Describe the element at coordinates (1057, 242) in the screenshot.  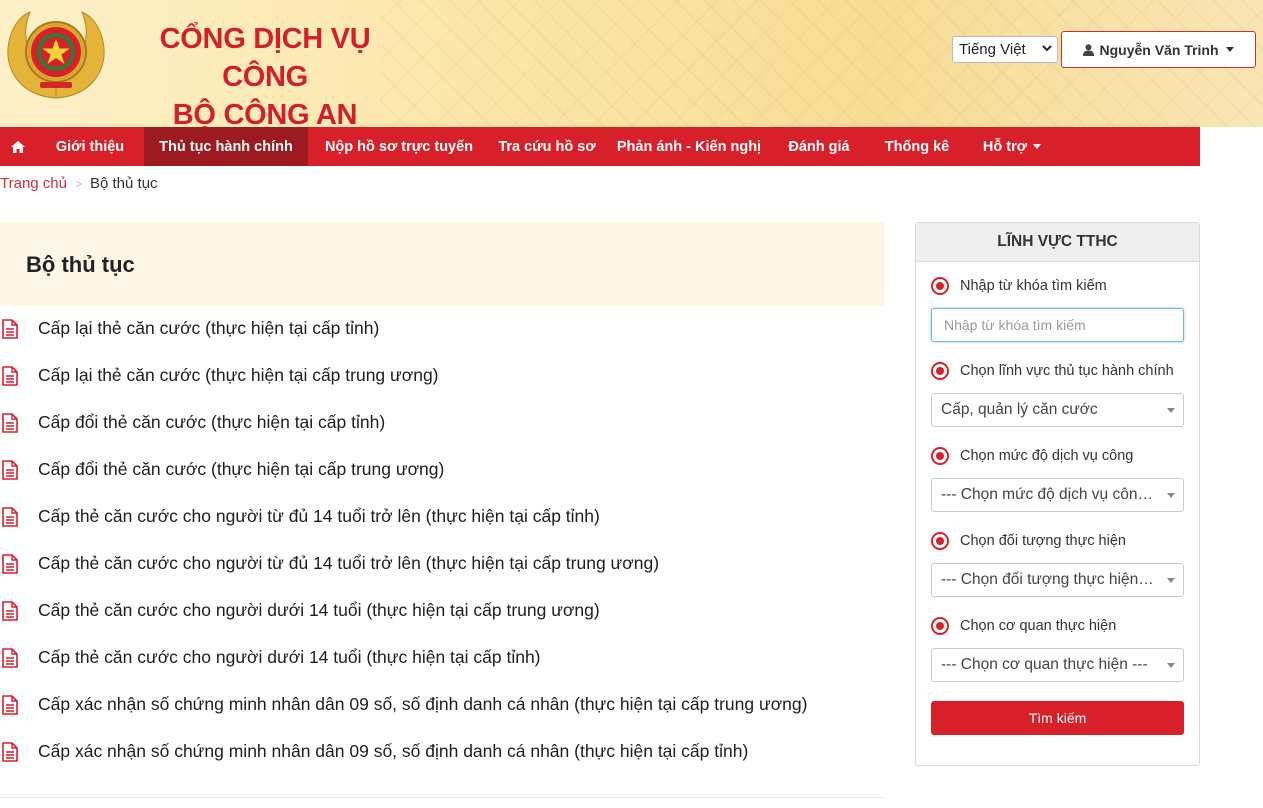
I see `sidebar-title: LĨNH VỰC TTHC` at that location.